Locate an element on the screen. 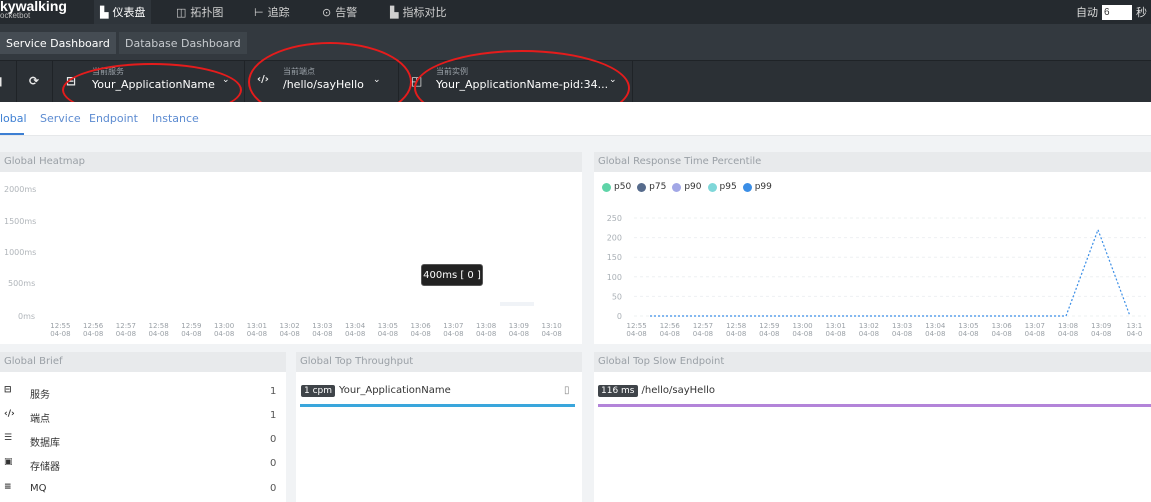 The image size is (1151, 502). y-tick-label: 0 is located at coordinates (619, 316).